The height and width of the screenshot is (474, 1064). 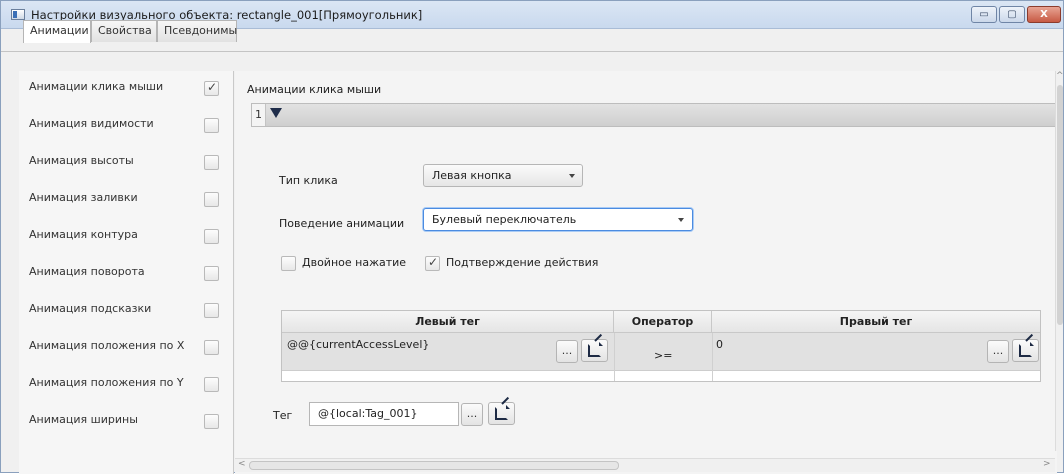 What do you see at coordinates (91, 123) in the screenshot?
I see `animation-label: Анимация видимости` at bounding box center [91, 123].